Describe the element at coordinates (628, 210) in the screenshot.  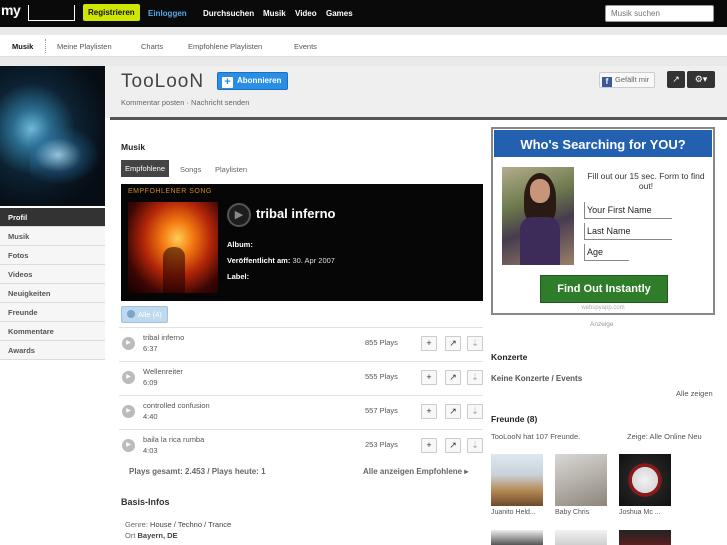
I see `ad-first-name-field: Your First Name` at that location.